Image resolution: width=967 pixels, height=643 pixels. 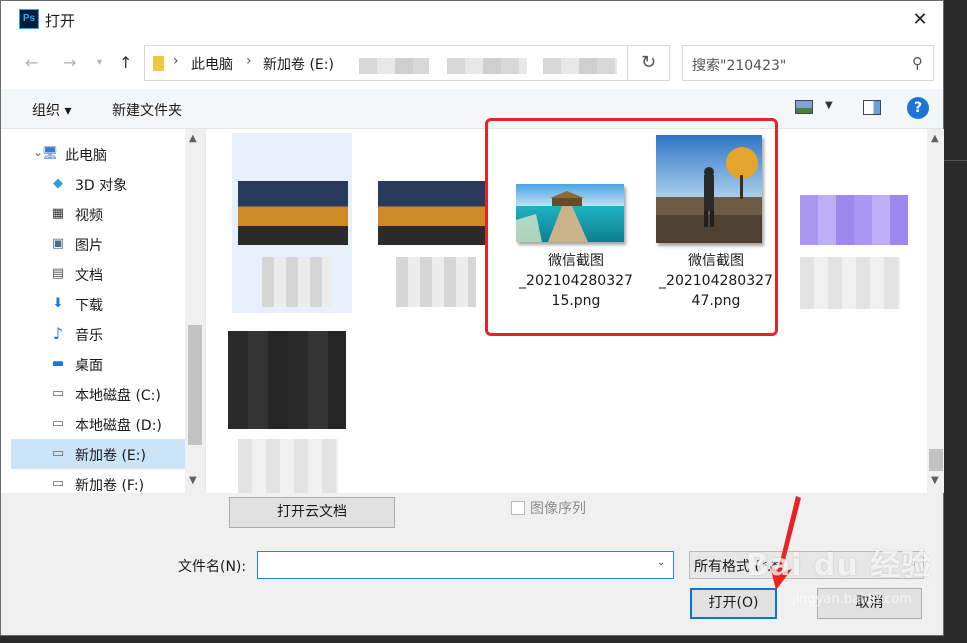 What do you see at coordinates (917, 63) in the screenshot?
I see `search-icon: ⚲` at bounding box center [917, 63].